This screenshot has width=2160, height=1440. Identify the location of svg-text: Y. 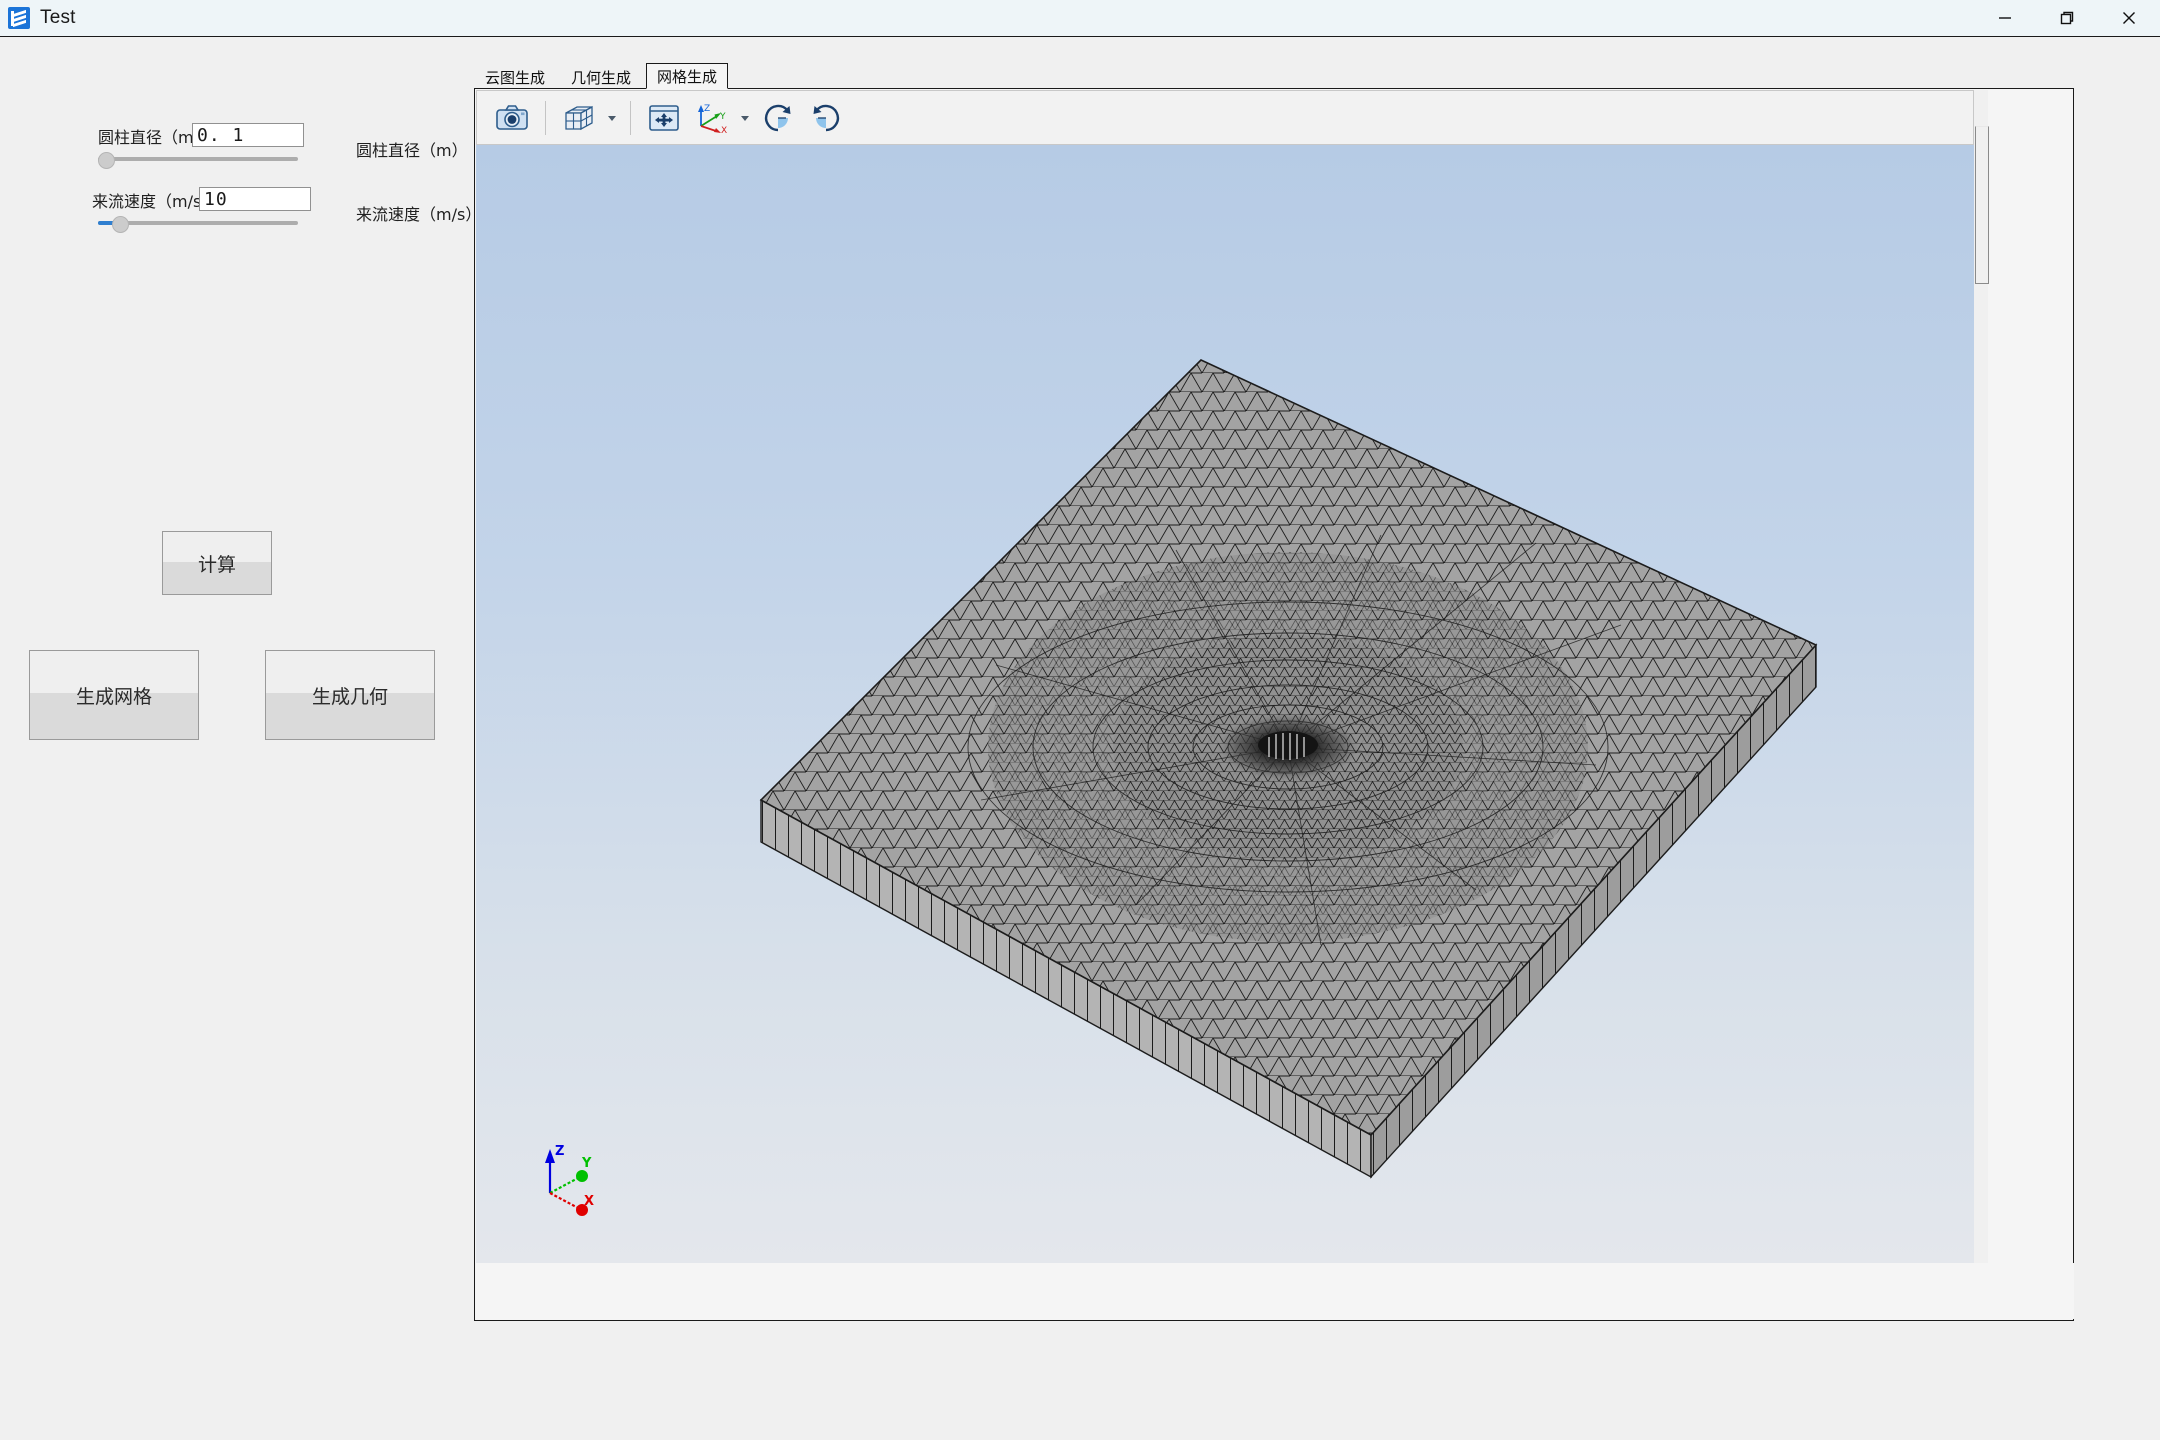
(722, 117).